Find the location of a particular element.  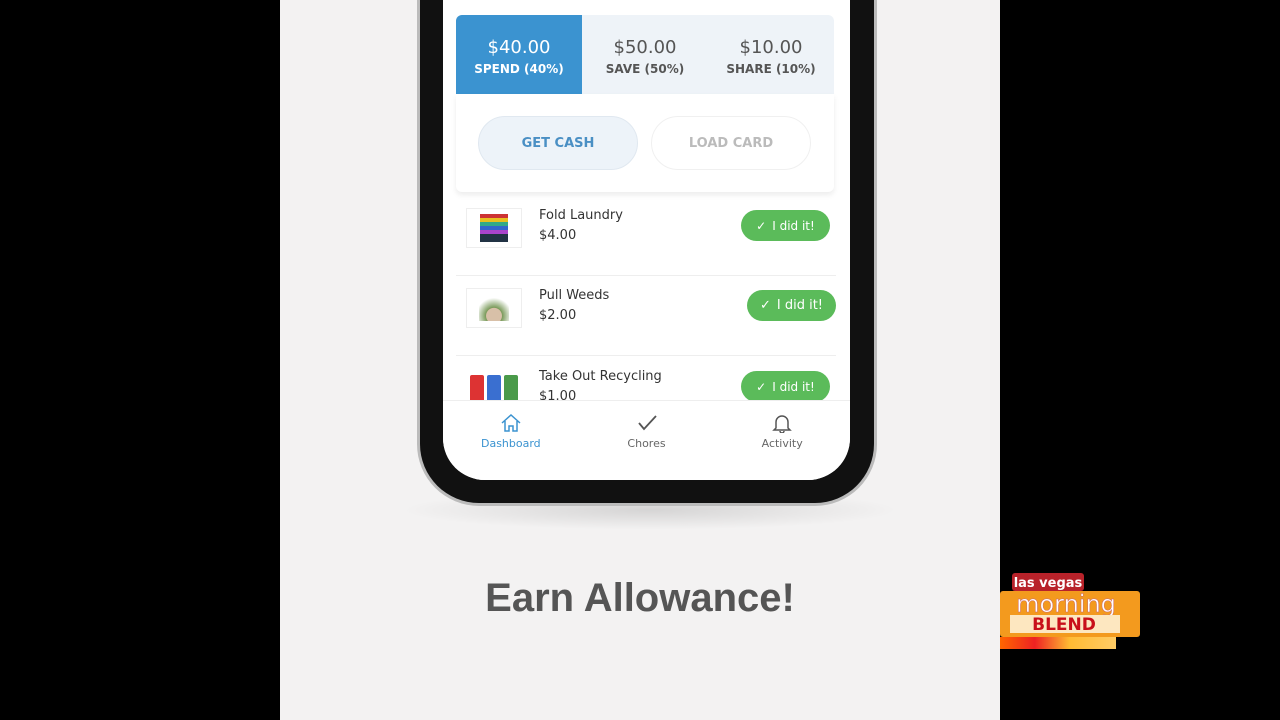

nav-label: Chores is located at coordinates (646, 443).